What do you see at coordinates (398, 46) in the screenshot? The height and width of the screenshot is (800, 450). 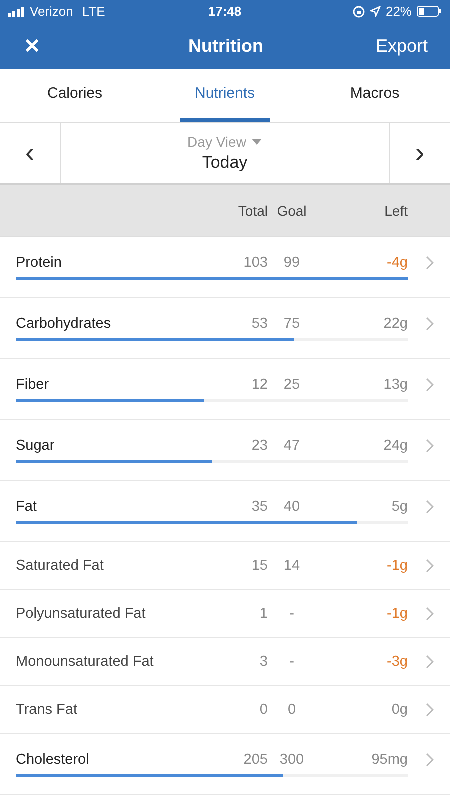 I see `export-button: Export` at bounding box center [398, 46].